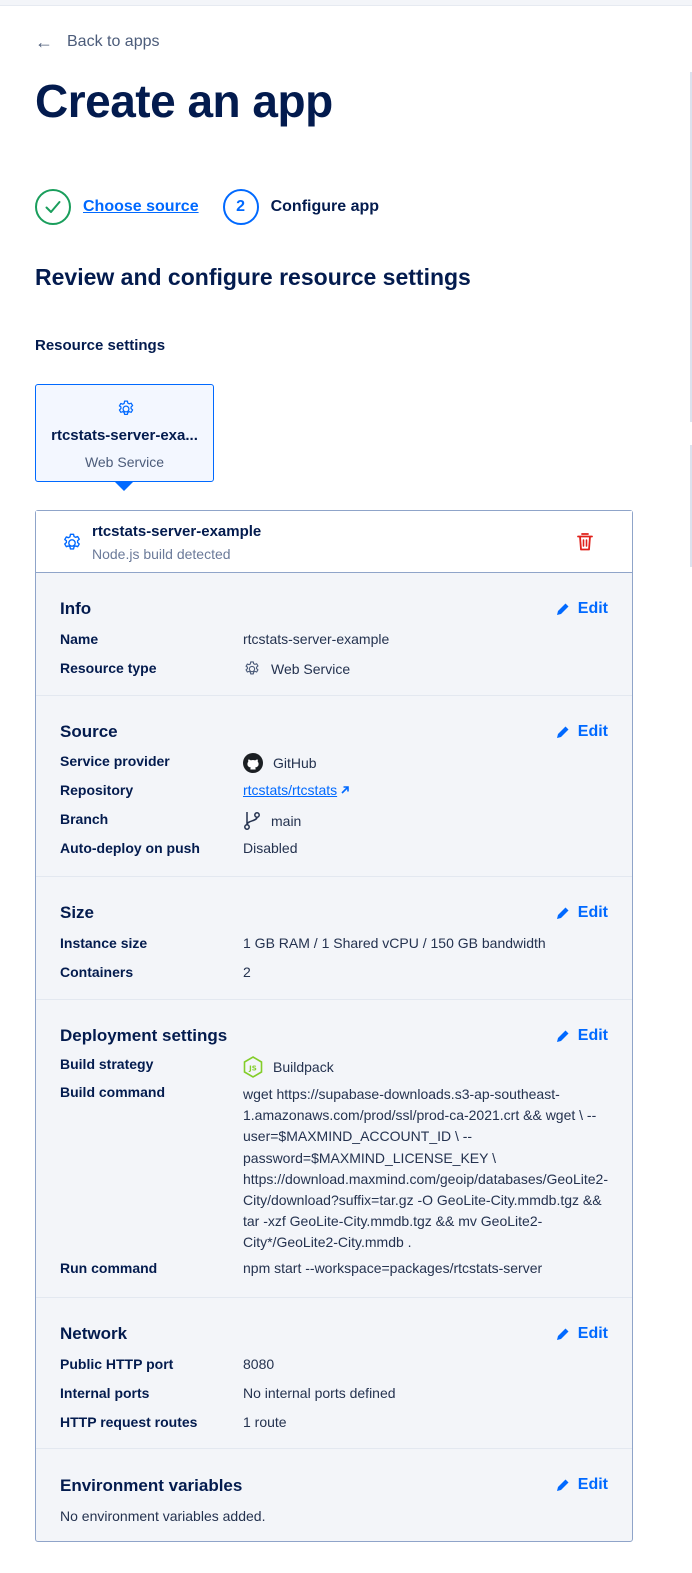  I want to click on field-value: main, so click(272, 821).